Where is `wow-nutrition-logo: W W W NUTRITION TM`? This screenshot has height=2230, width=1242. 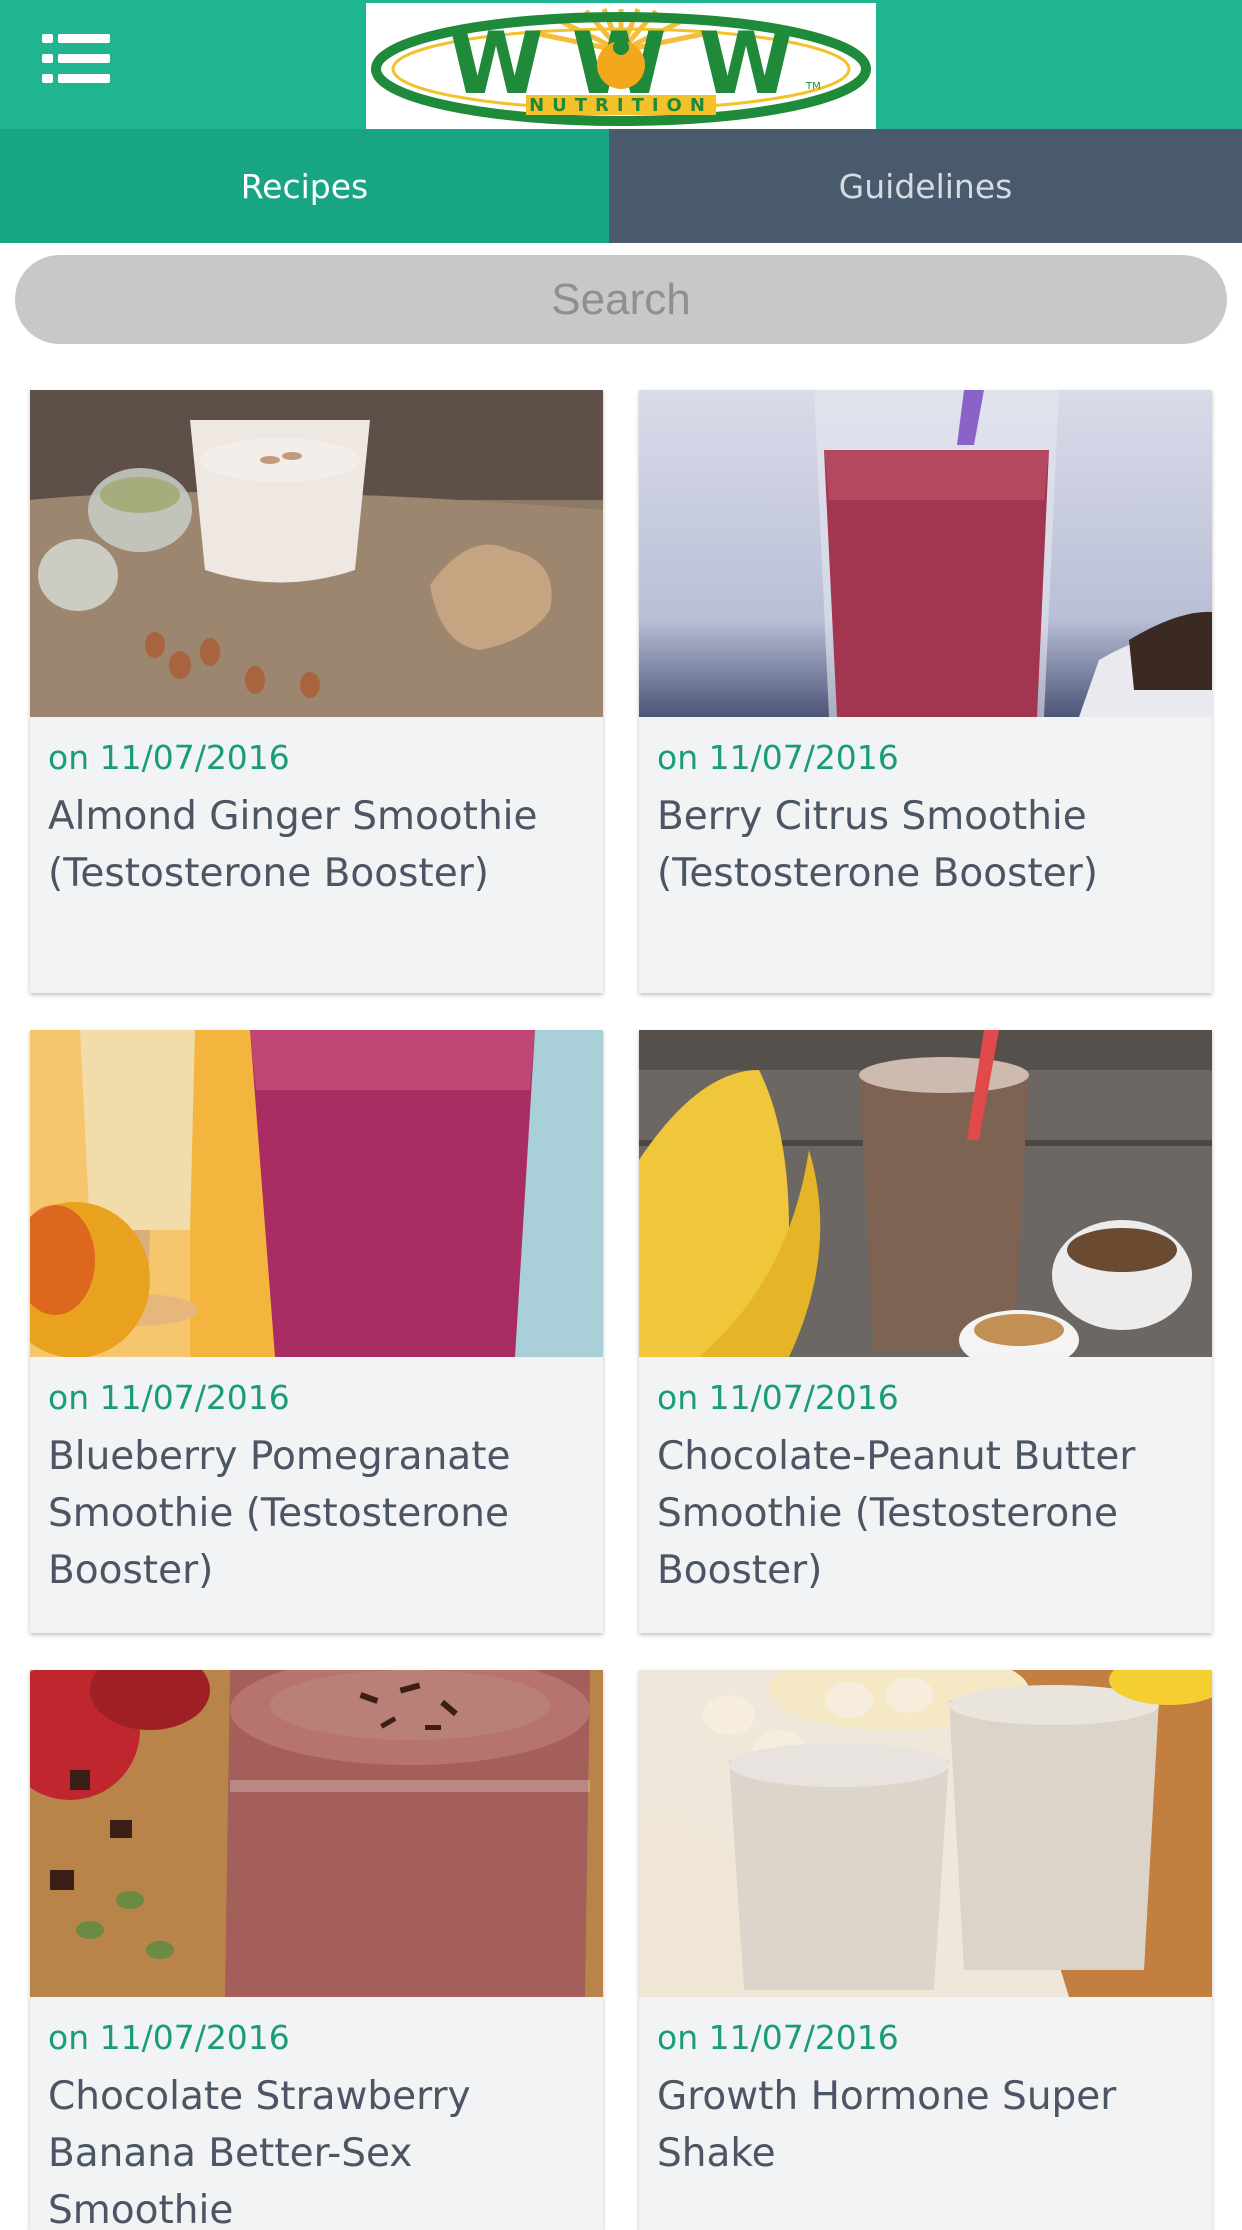
wow-nutrition-logo: W W W NUTRITION TM is located at coordinates (621, 66).